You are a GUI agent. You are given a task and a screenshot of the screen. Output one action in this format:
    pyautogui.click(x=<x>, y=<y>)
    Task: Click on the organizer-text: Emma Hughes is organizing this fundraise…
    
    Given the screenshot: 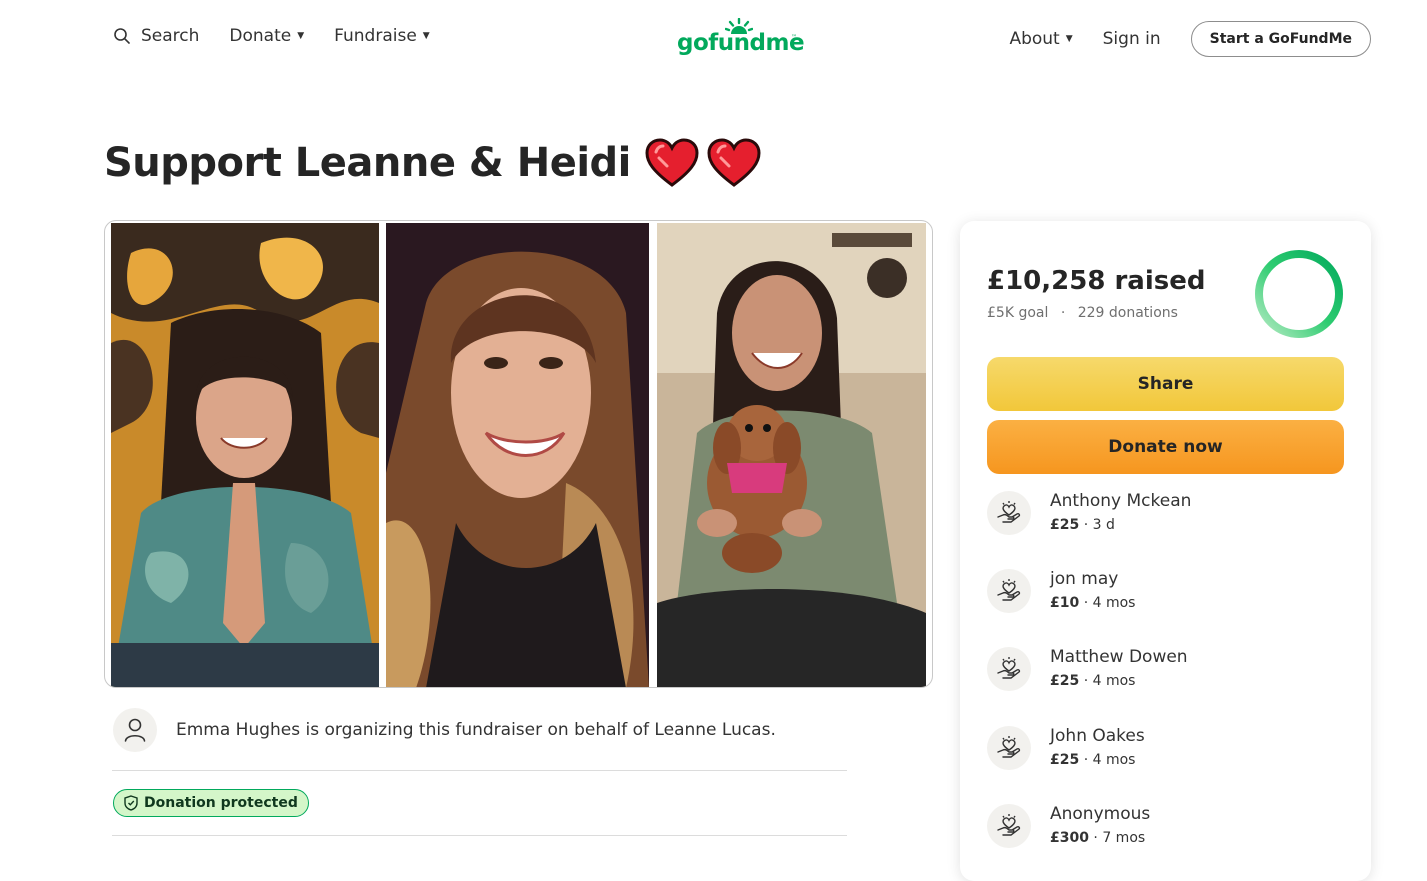 What is the action you would take?
    pyautogui.click(x=476, y=730)
    